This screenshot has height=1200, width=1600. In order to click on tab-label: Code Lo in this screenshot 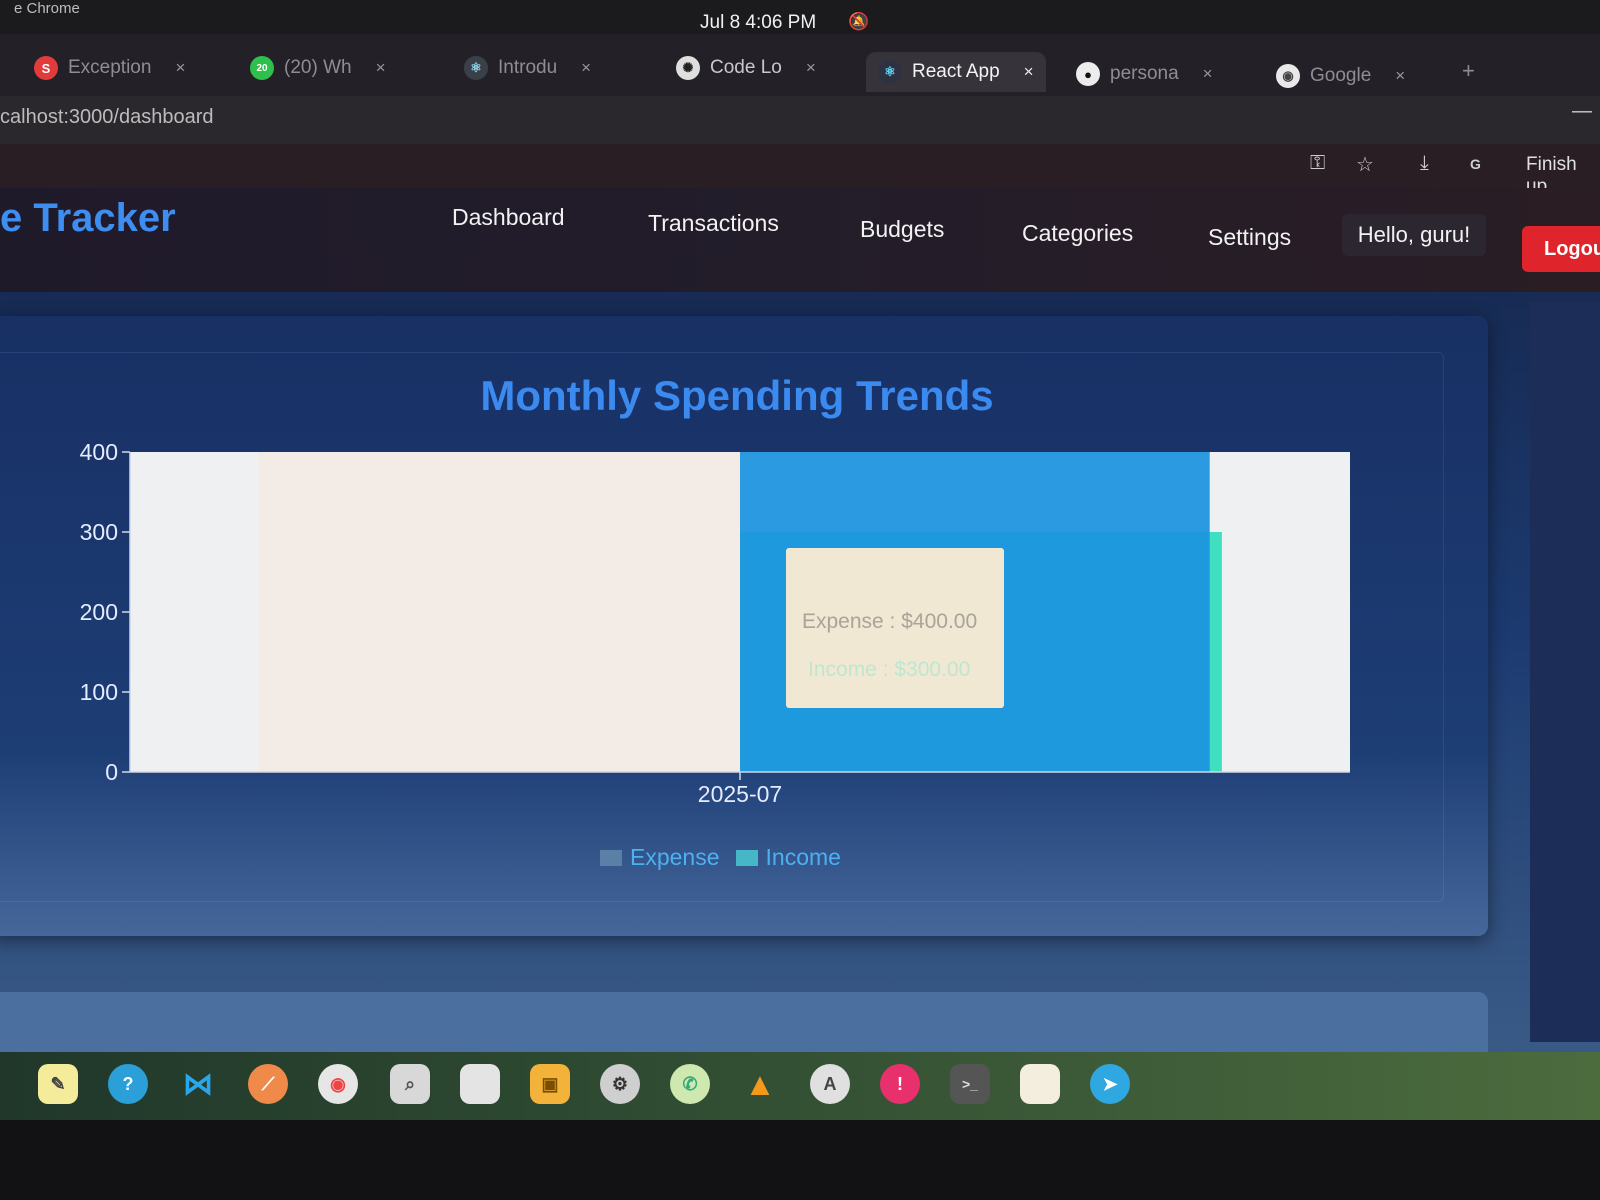, I will do `click(746, 67)`.